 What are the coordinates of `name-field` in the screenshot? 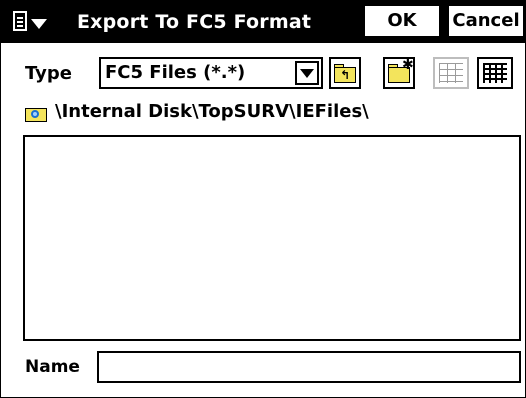 It's located at (309, 367).